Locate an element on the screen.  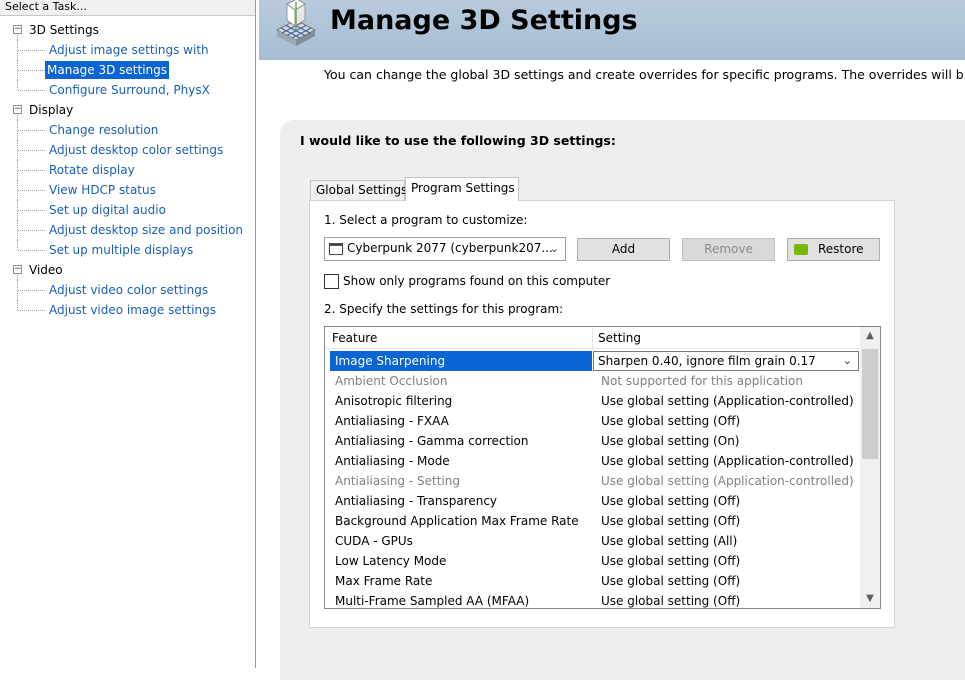
tab-program-settings: Program Settings is located at coordinates (462, 189).